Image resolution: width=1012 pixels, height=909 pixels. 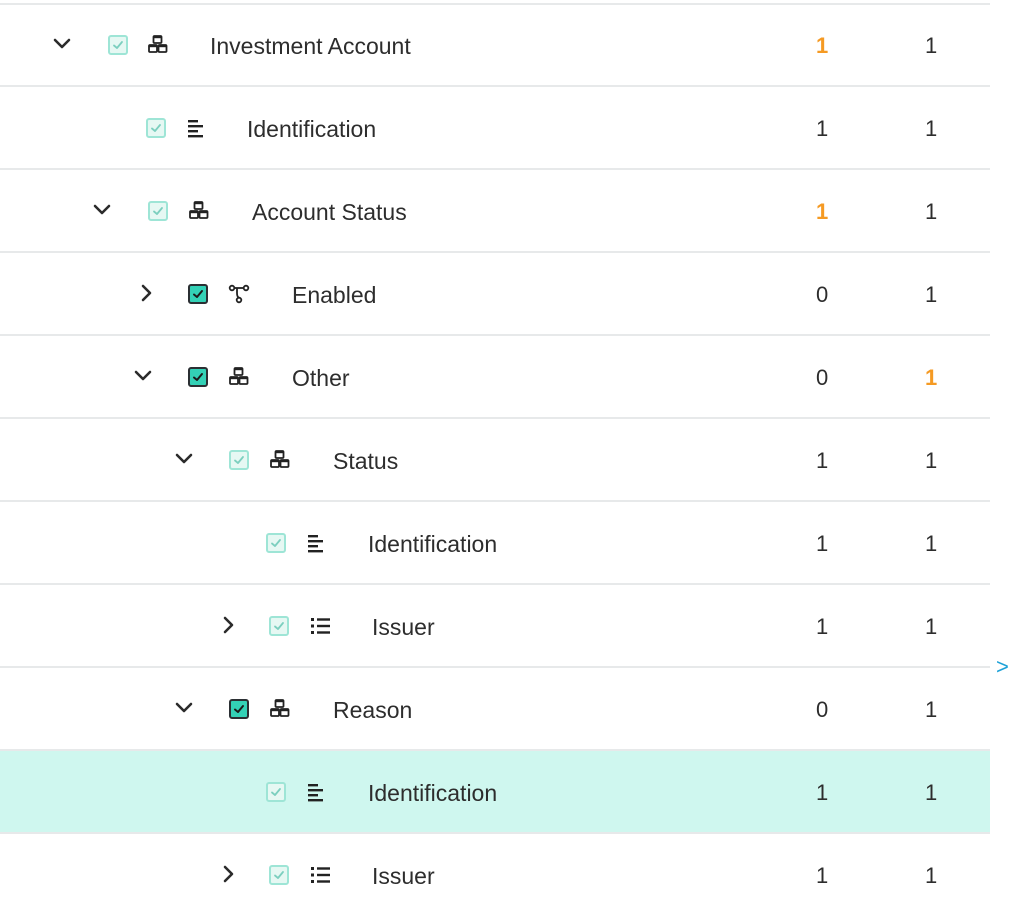 What do you see at coordinates (495, 377) in the screenshot?
I see `tree-row-other: Other 0 1` at bounding box center [495, 377].